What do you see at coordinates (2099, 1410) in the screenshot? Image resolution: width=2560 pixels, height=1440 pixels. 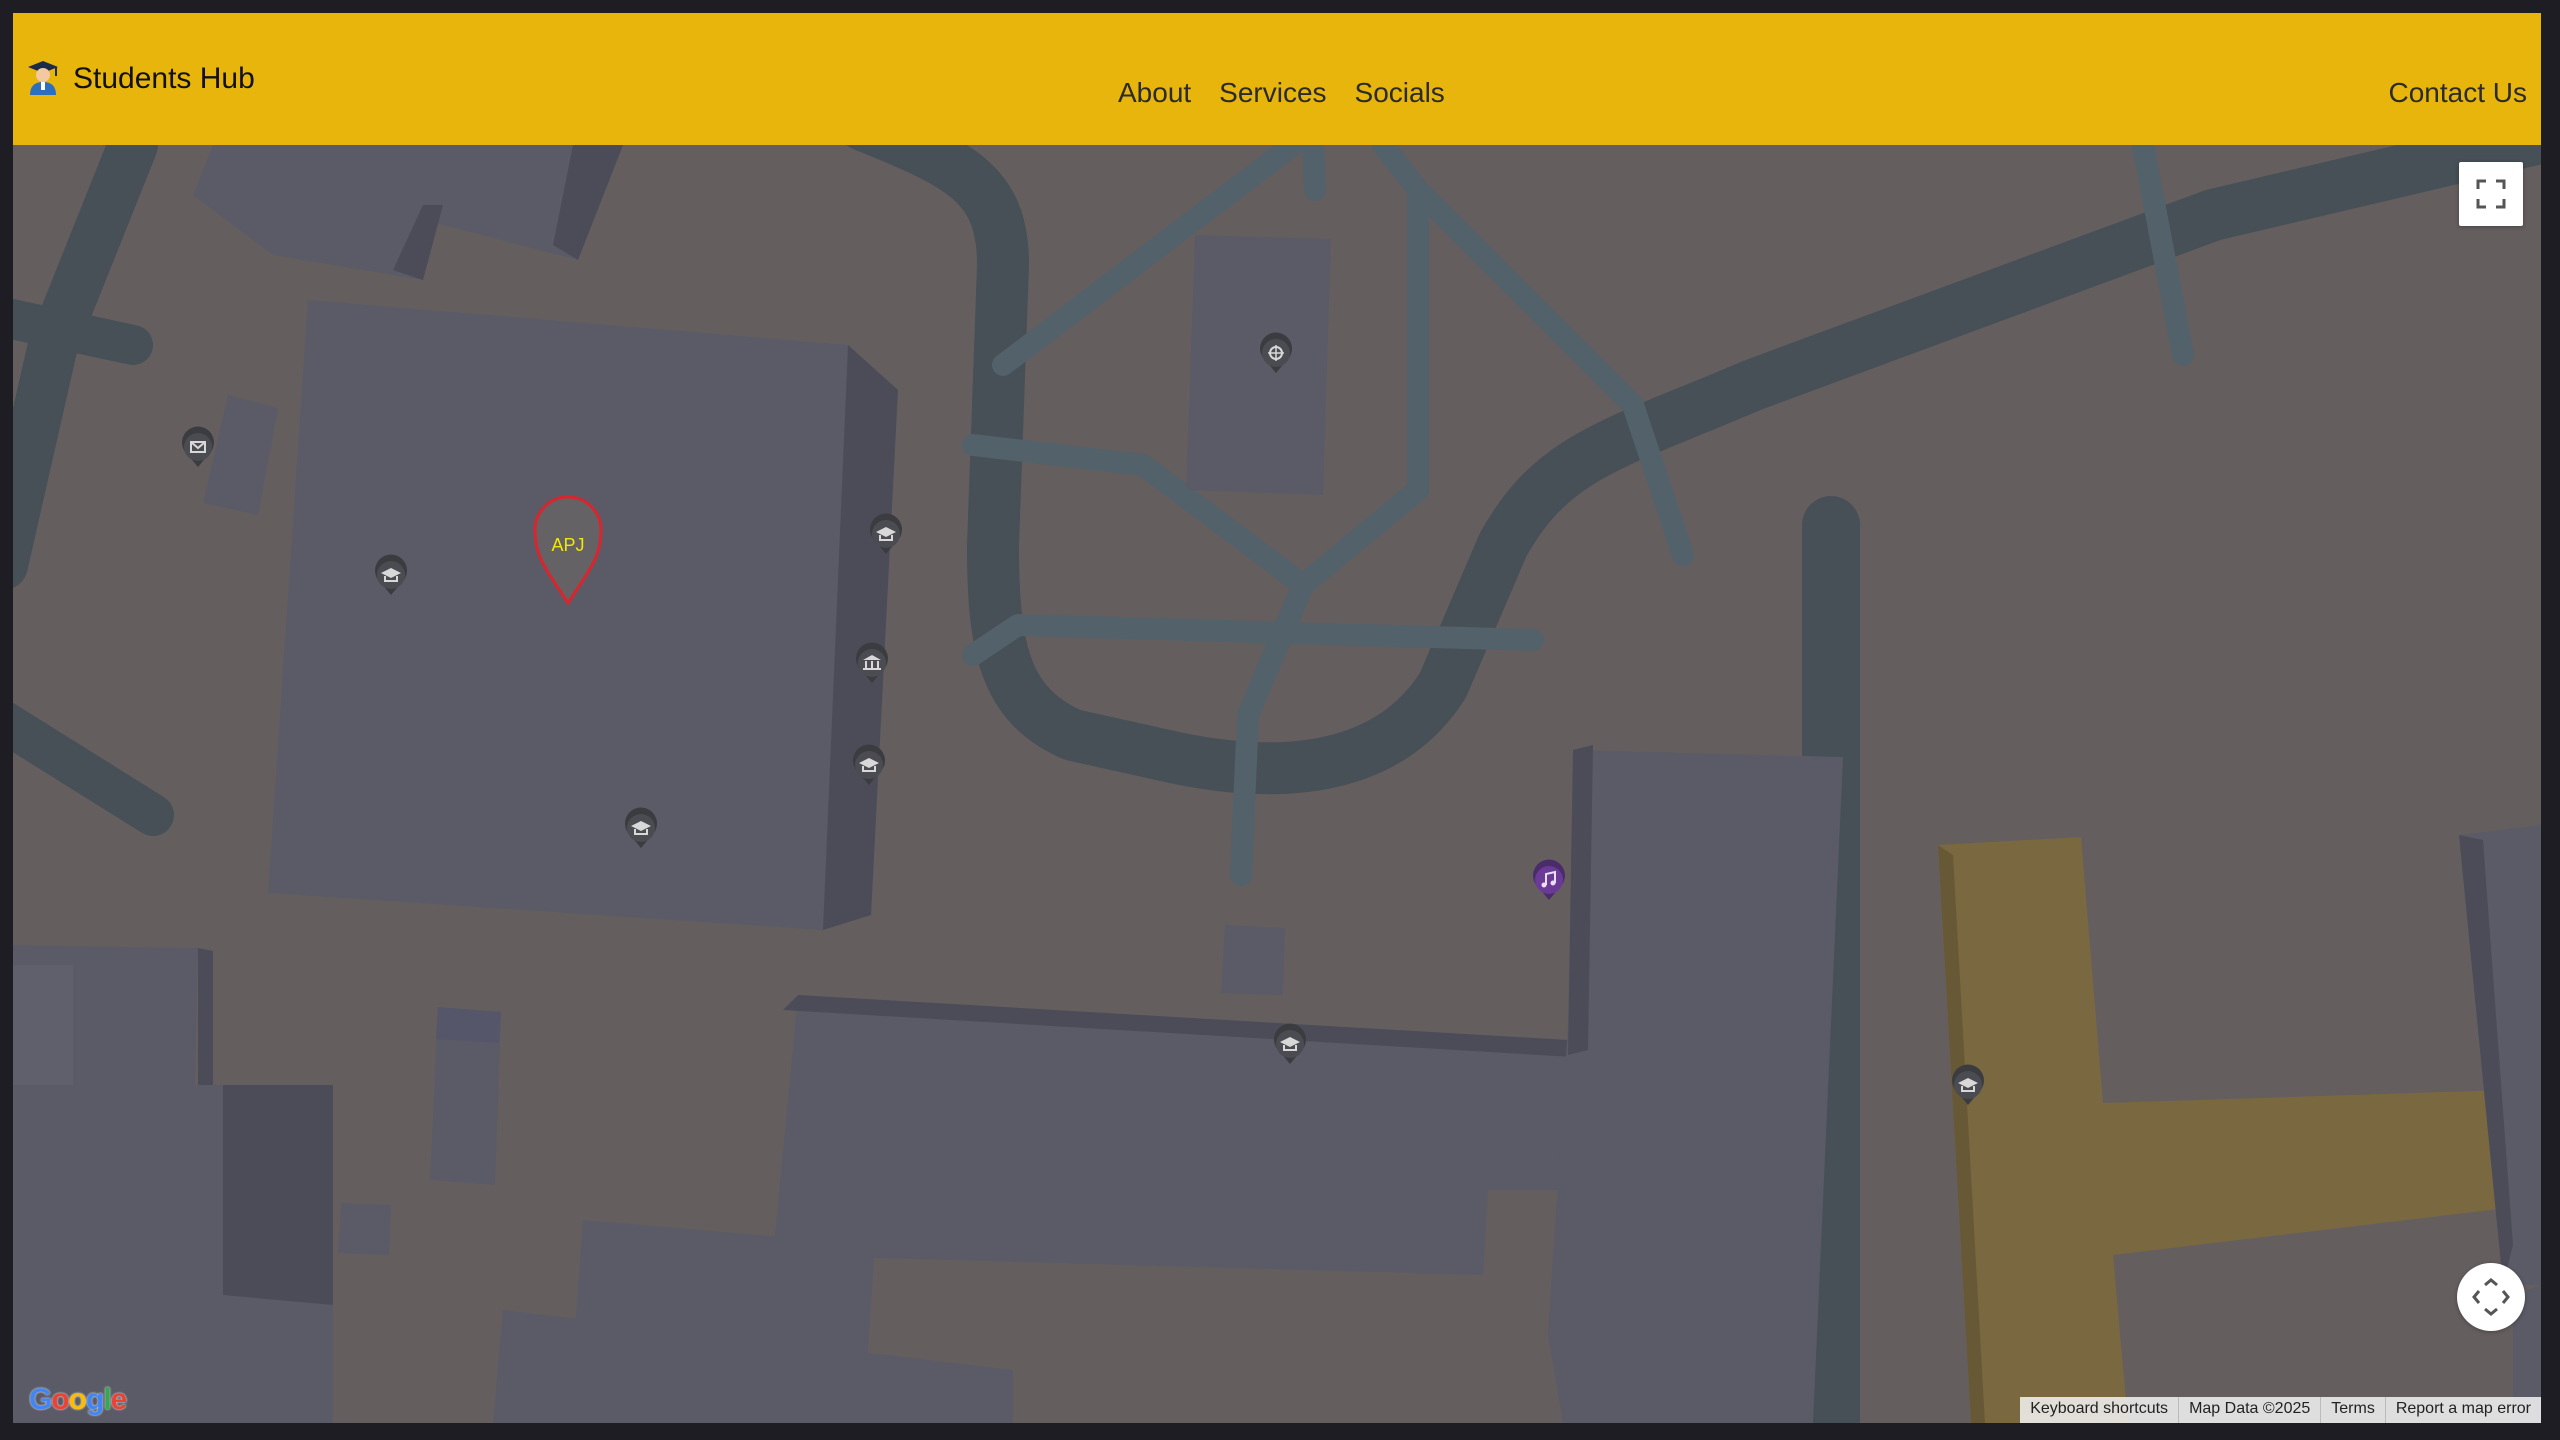 I see `keyboard-shortcuts-link: Keyboard shortcuts` at bounding box center [2099, 1410].